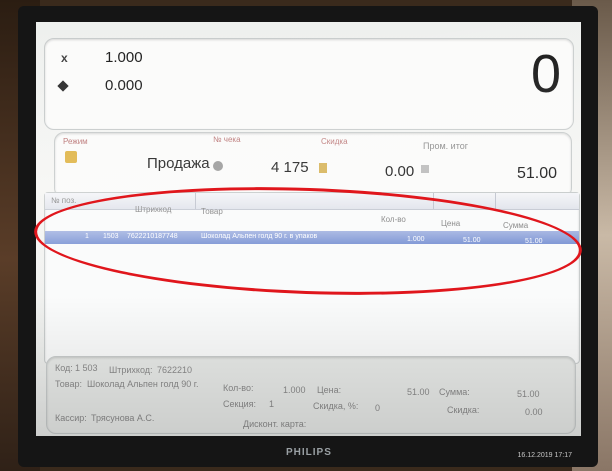 The height and width of the screenshot is (471, 612). What do you see at coordinates (124, 85) in the screenshot?
I see `amount-value: 0.000` at bounding box center [124, 85].